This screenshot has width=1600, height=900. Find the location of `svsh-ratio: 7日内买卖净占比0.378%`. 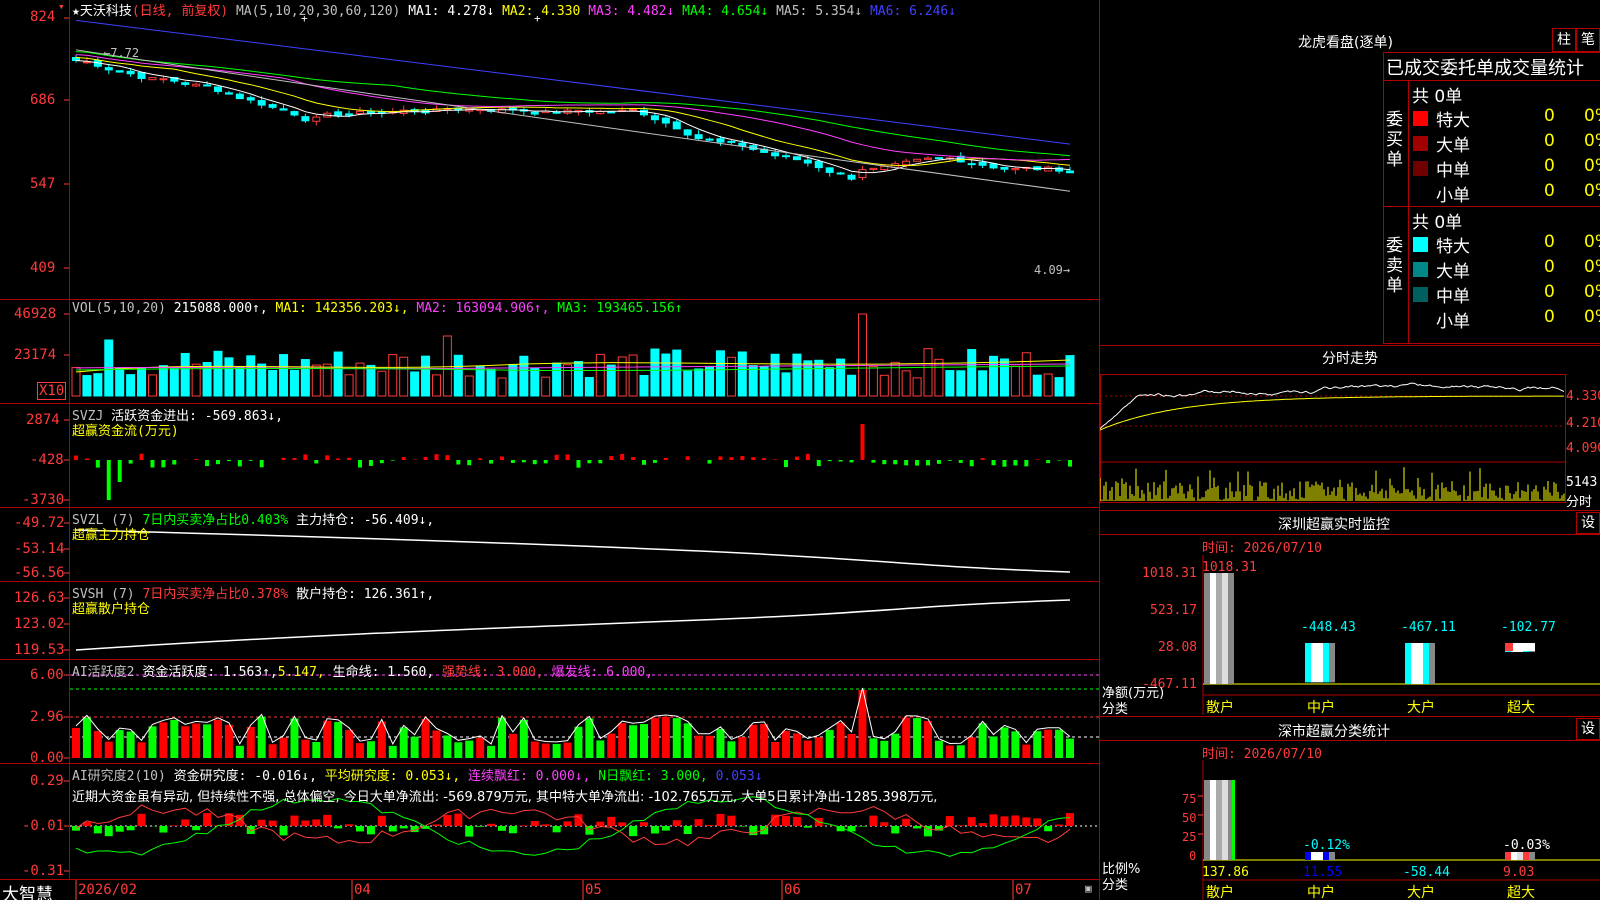

svsh-ratio: 7日内买卖净占比0.378% is located at coordinates (215, 594).